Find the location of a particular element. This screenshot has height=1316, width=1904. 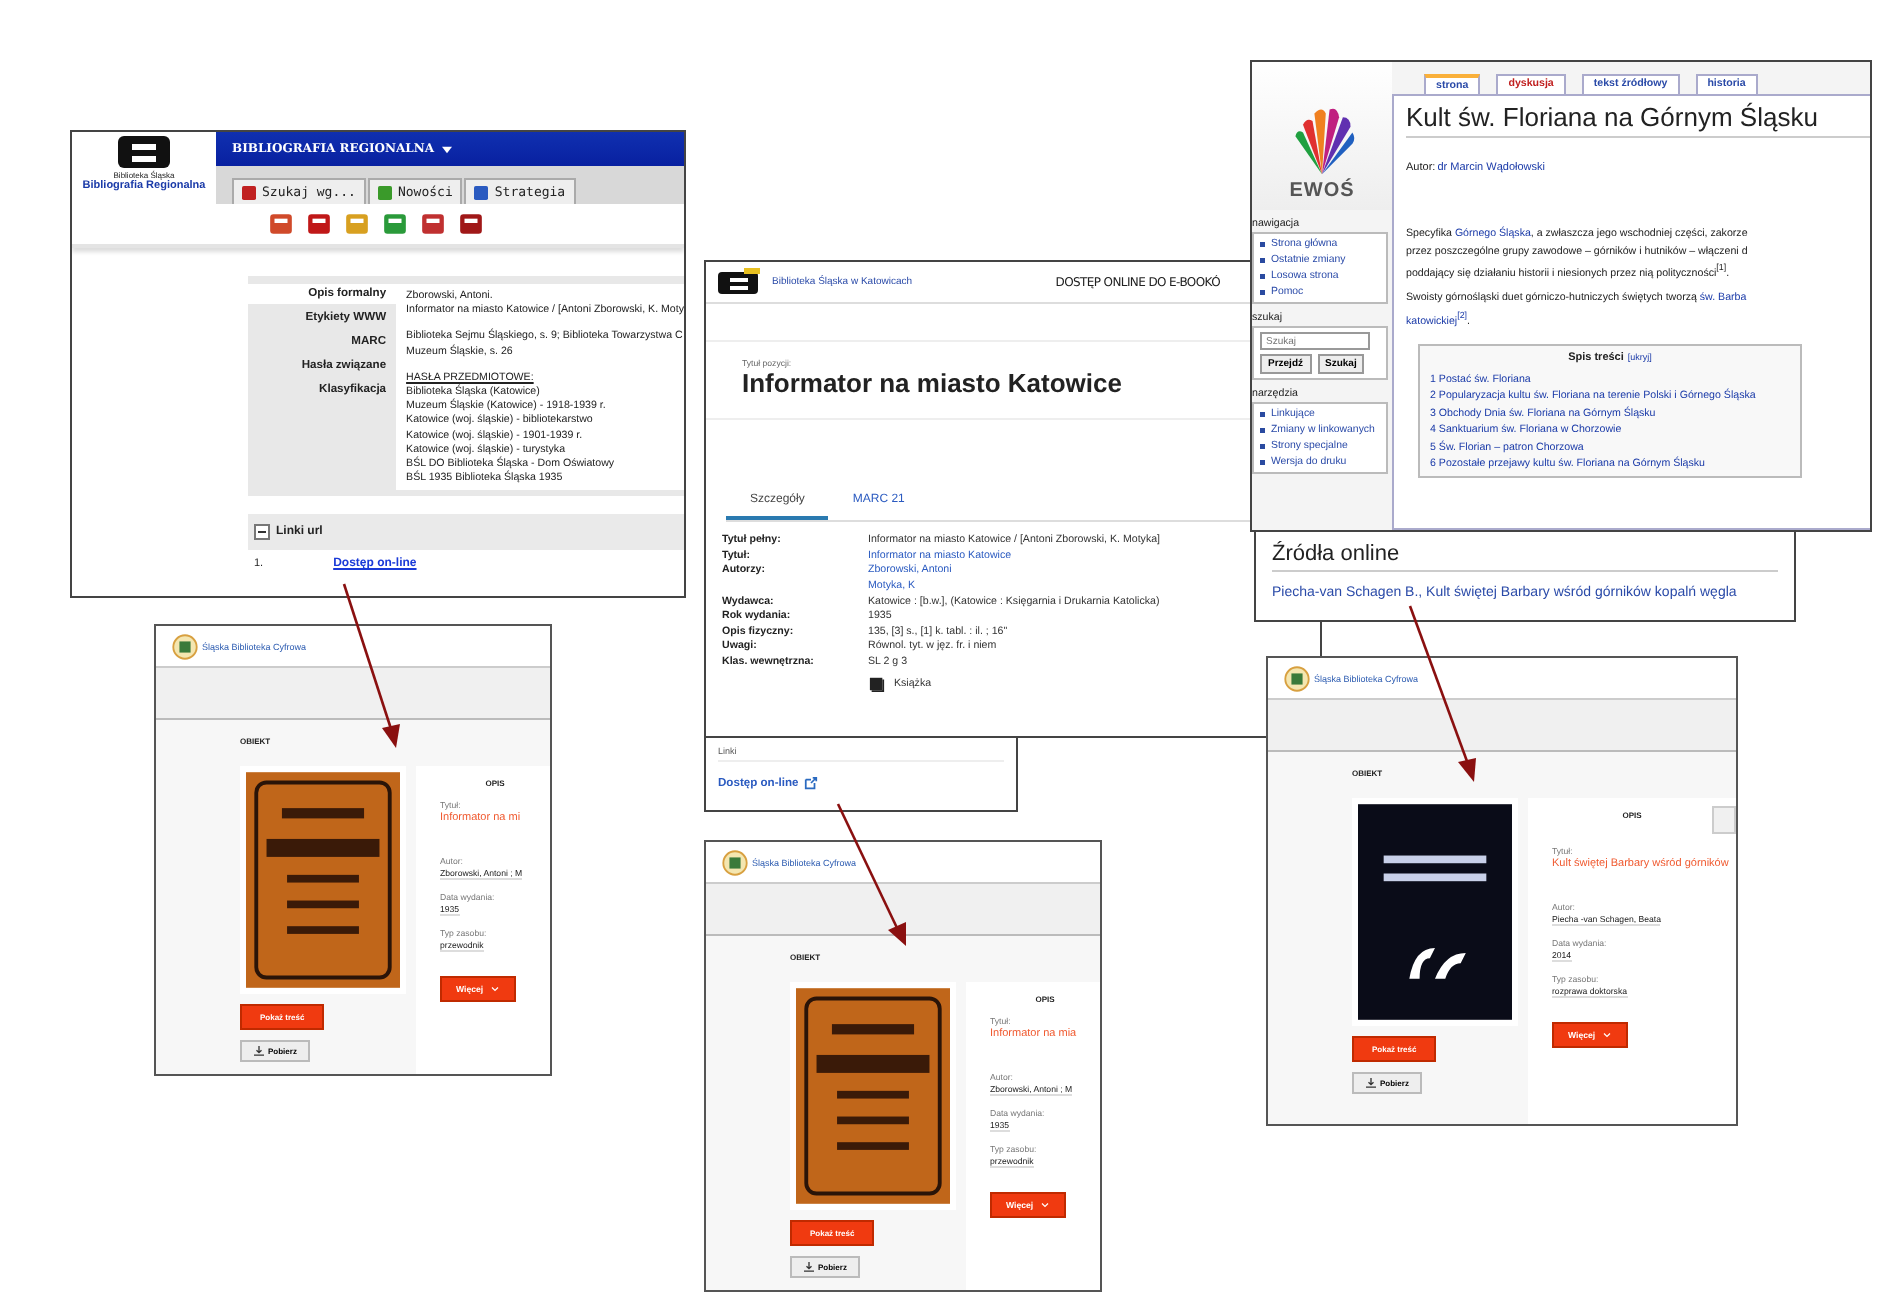

external-link-icon is located at coordinates (811, 783).